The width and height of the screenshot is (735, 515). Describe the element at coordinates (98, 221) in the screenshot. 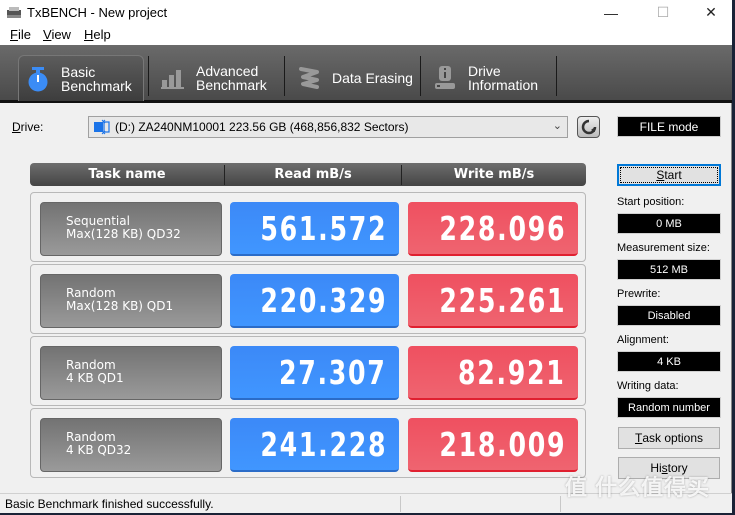

I see `task-name-line1: Sequential` at that location.